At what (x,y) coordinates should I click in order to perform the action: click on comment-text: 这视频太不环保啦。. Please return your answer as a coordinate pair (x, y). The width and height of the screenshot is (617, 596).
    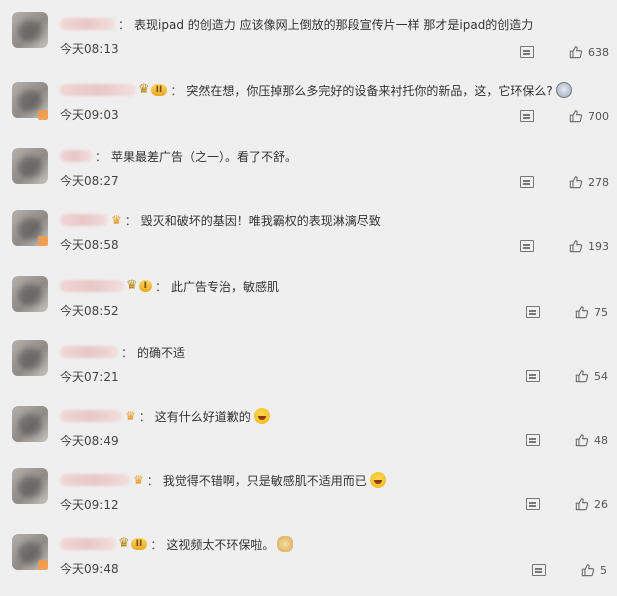
    Looking at the image, I should click on (220, 544).